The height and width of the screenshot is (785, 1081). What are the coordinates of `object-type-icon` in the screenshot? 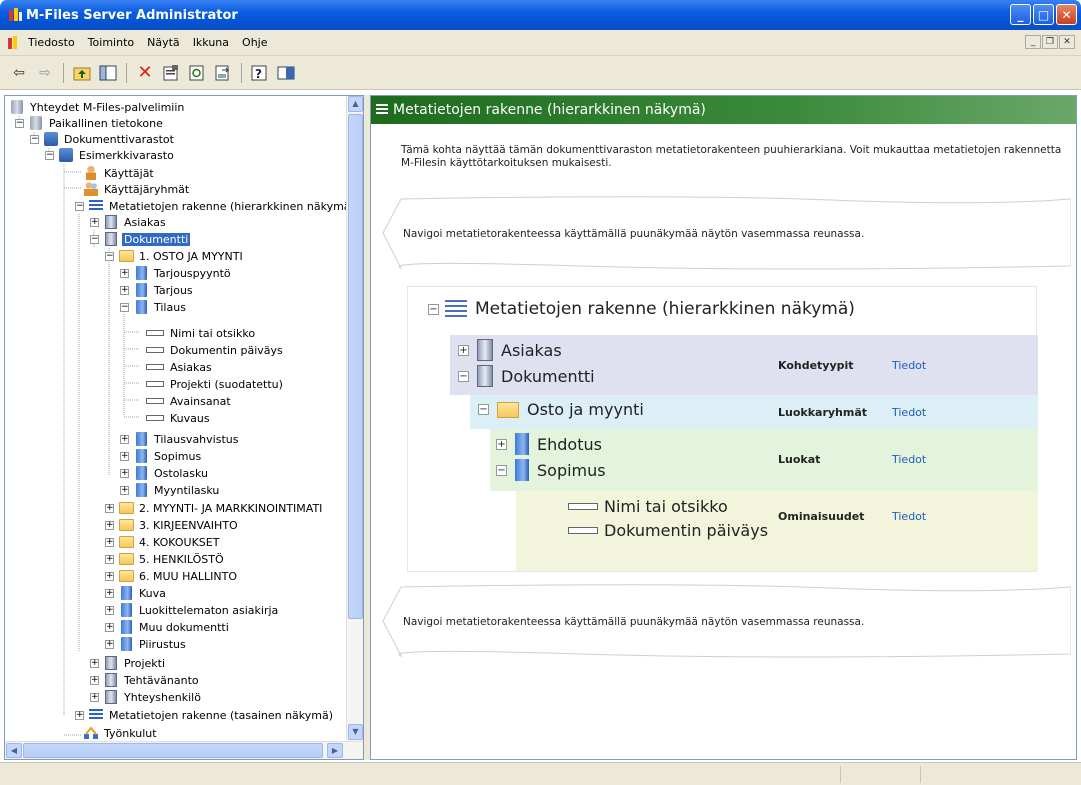 It's located at (111, 697).